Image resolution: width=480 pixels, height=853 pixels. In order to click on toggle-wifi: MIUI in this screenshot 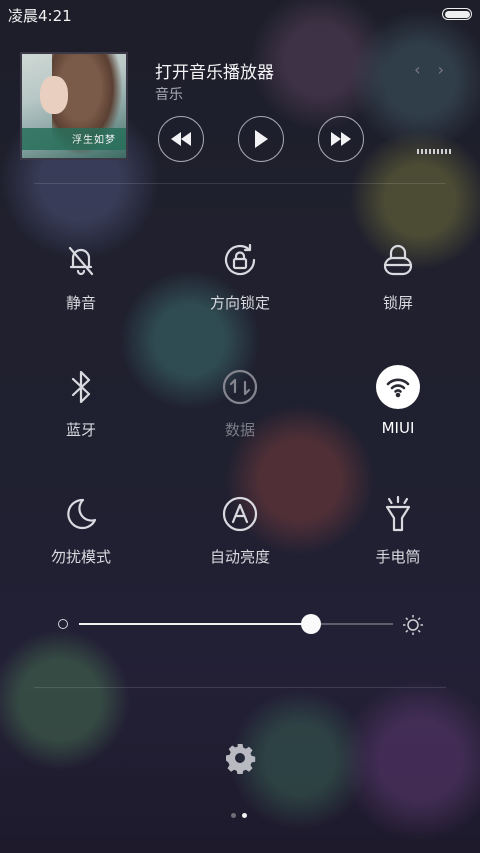, I will do `click(398, 405)`.